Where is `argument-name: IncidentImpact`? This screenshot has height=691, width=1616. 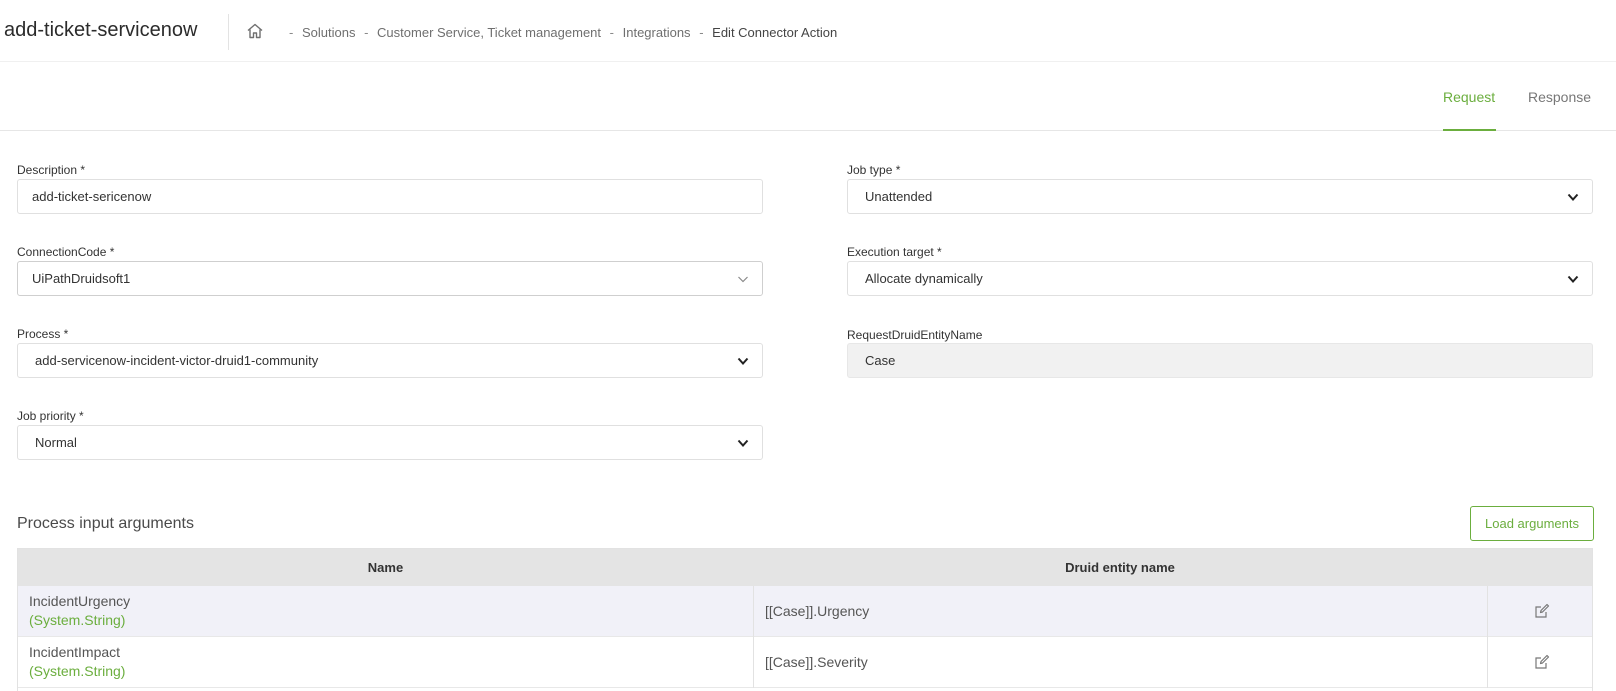
argument-name: IncidentImpact is located at coordinates (75, 652).